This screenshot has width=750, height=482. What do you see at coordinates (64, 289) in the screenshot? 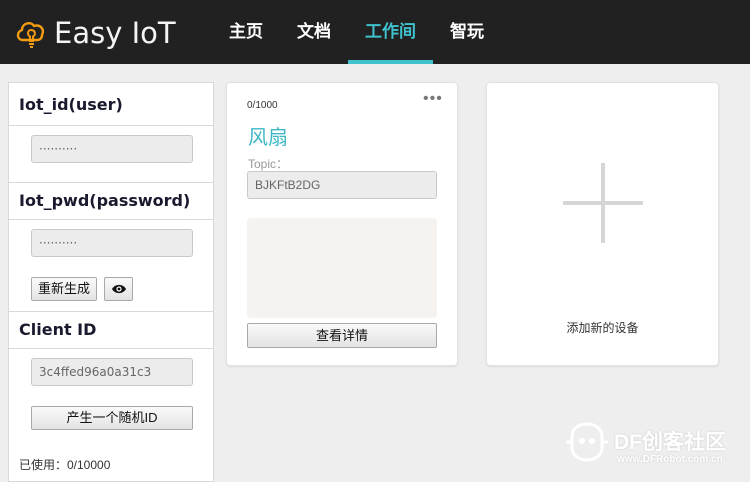
I see `regenerate-button: 重新生成` at bounding box center [64, 289].